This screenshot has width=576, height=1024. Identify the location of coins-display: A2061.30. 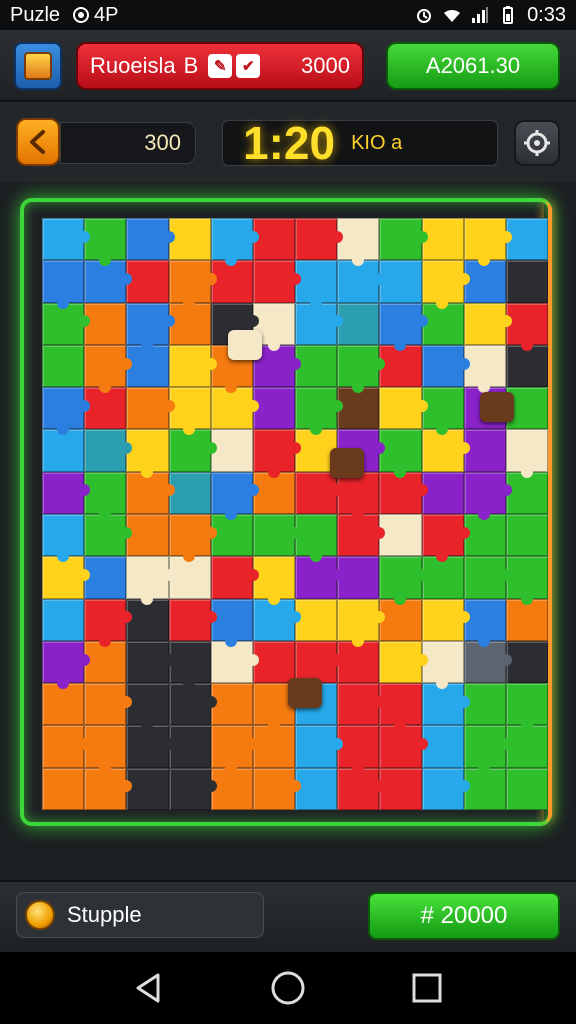
(473, 66).